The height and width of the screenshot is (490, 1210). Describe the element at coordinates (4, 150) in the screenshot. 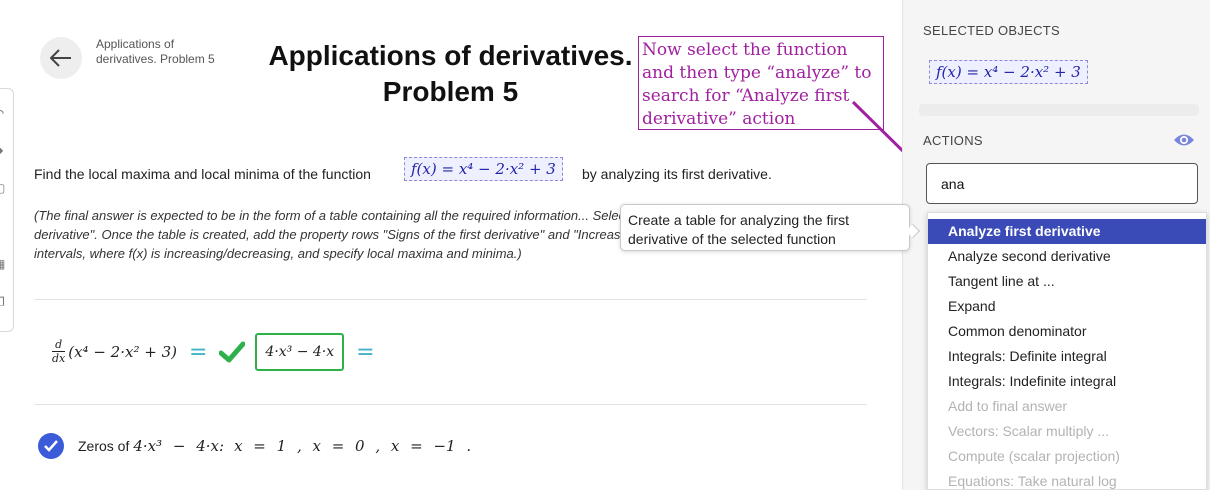

I see `diamond-icon: ◆` at that location.